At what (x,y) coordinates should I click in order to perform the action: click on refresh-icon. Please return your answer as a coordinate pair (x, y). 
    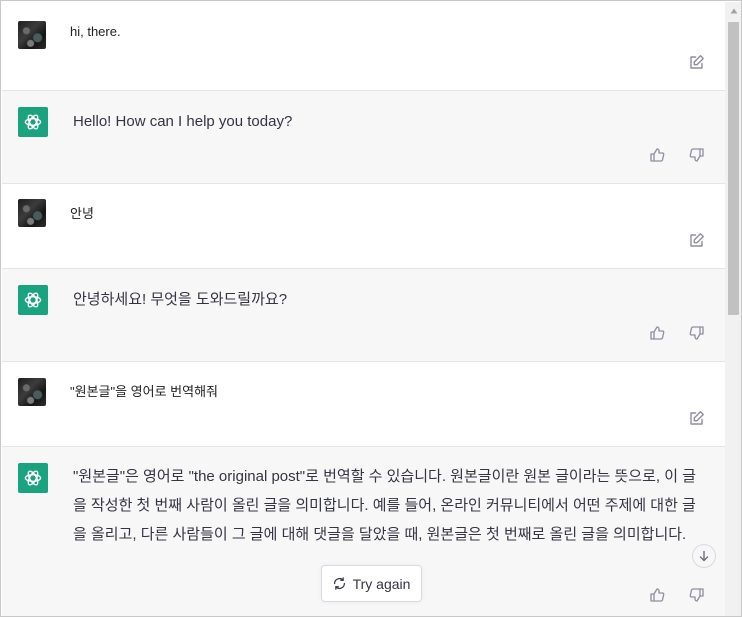
    Looking at the image, I should click on (339, 583).